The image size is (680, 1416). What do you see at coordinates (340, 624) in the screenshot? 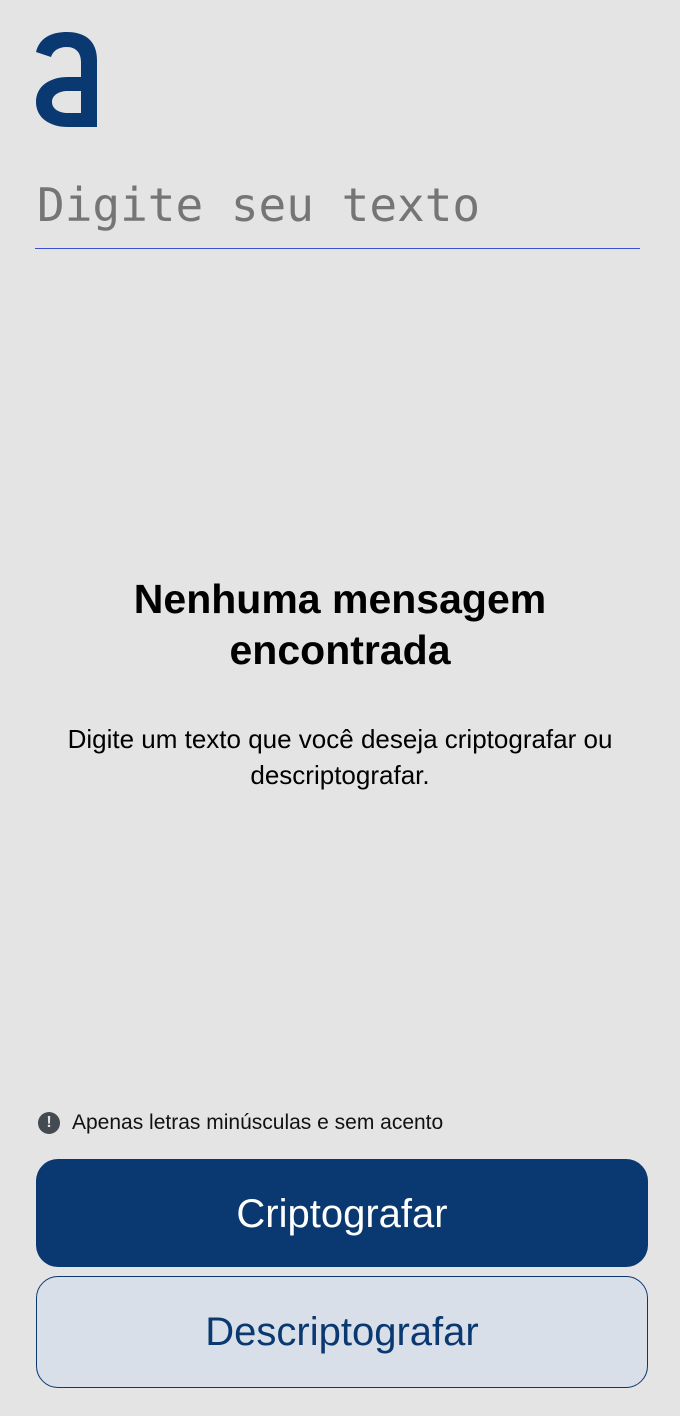
I see `empty-state-title: Nenhuma mensagem encontrada` at bounding box center [340, 624].